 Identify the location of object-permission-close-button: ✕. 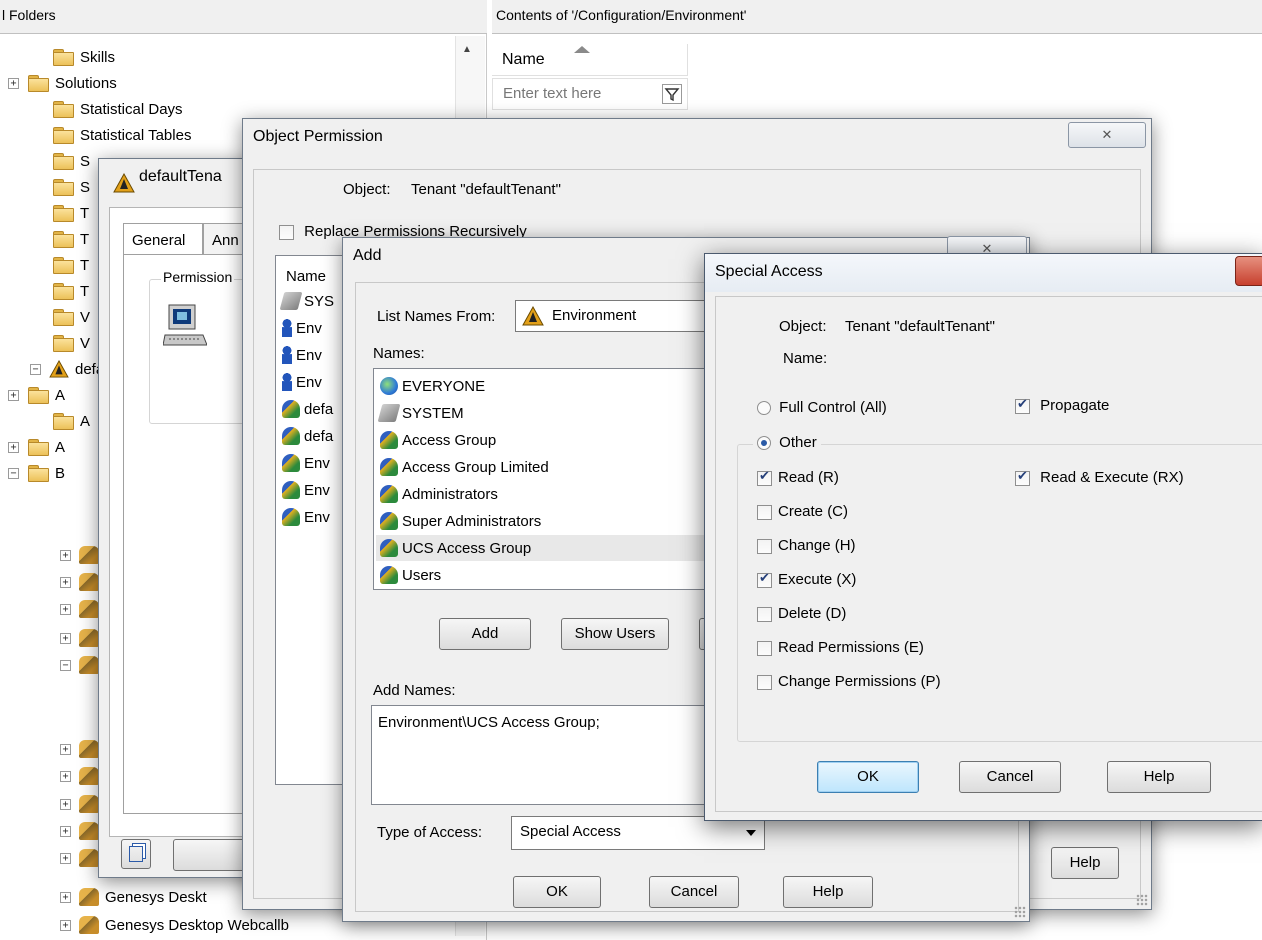
(1107, 135).